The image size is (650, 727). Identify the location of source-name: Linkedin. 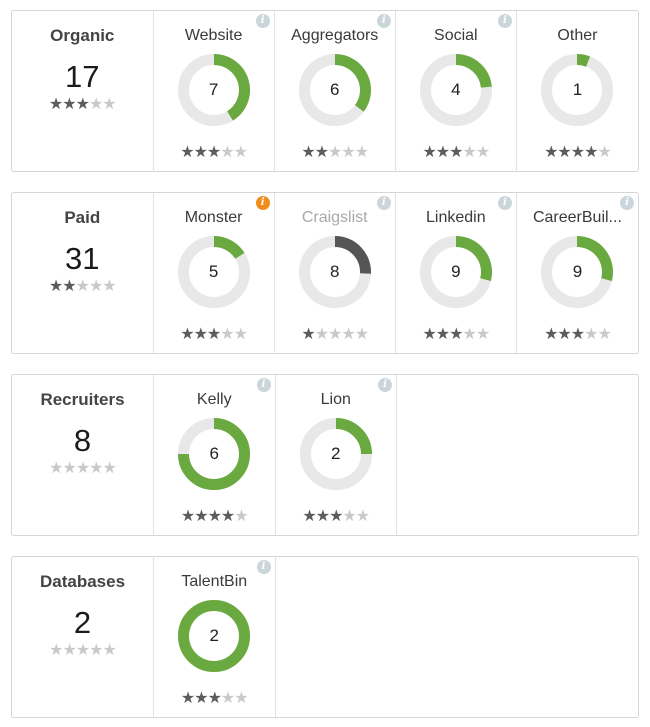
(456, 217).